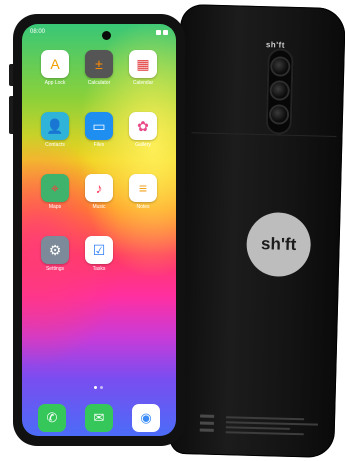 Image resolution: width=345 pixels, height=461 pixels. What do you see at coordinates (211, 423) in the screenshot?
I see `certification-icons` at bounding box center [211, 423].